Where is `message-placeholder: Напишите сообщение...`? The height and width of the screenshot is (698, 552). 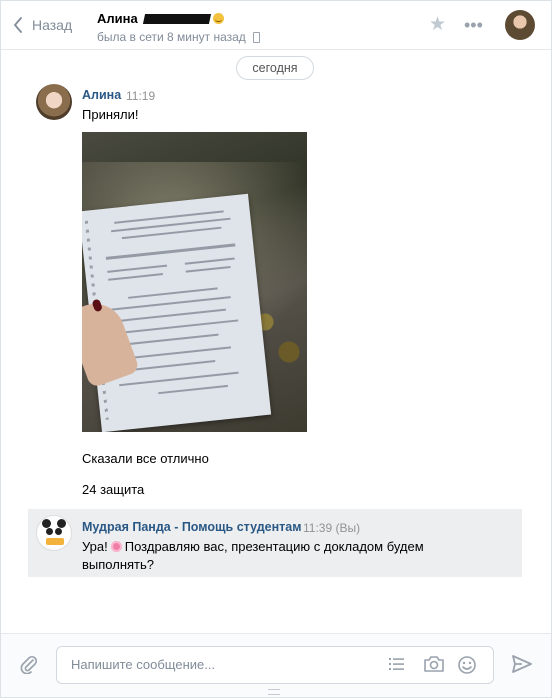 message-placeholder: Напишите сообщение... is located at coordinates (143, 664).